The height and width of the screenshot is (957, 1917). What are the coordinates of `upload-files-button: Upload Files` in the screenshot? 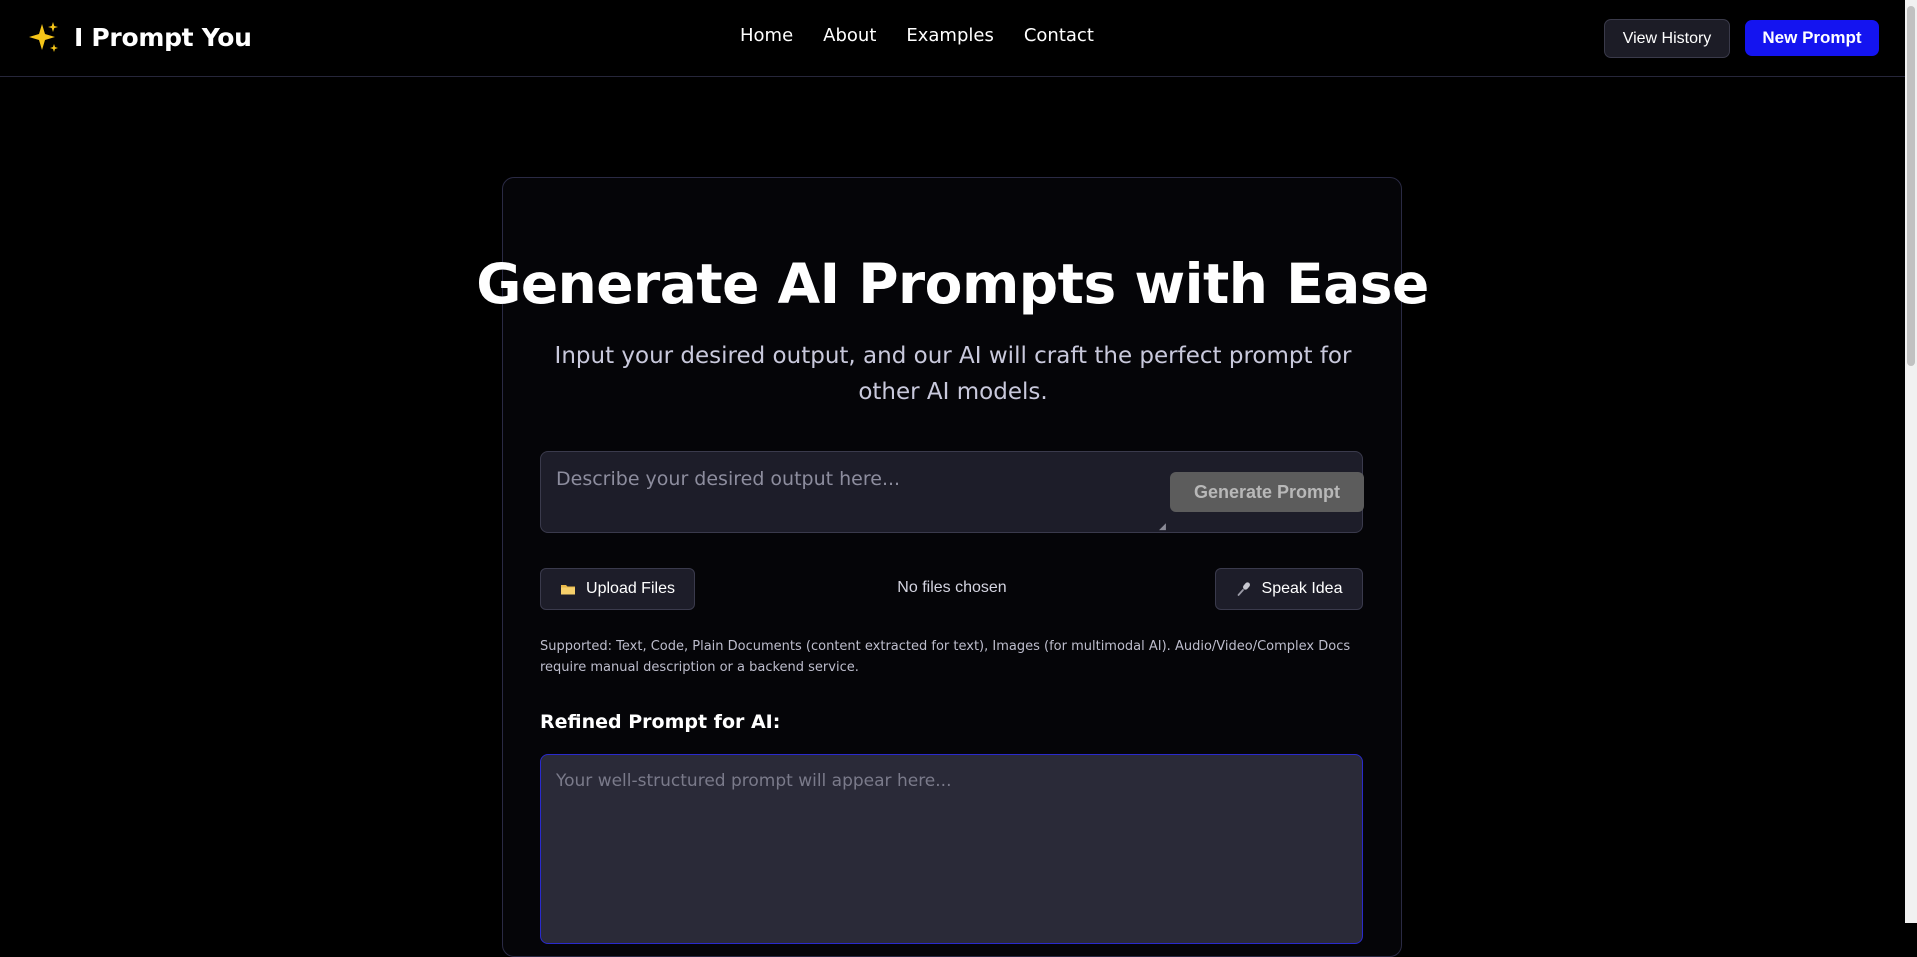 It's located at (617, 589).